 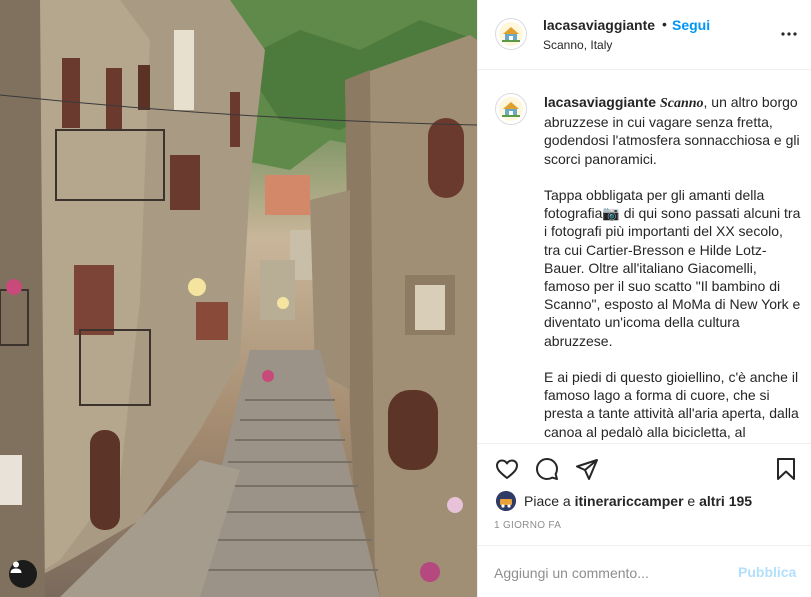 I want to click on camper-avatar-icon, so click(x=506, y=501).